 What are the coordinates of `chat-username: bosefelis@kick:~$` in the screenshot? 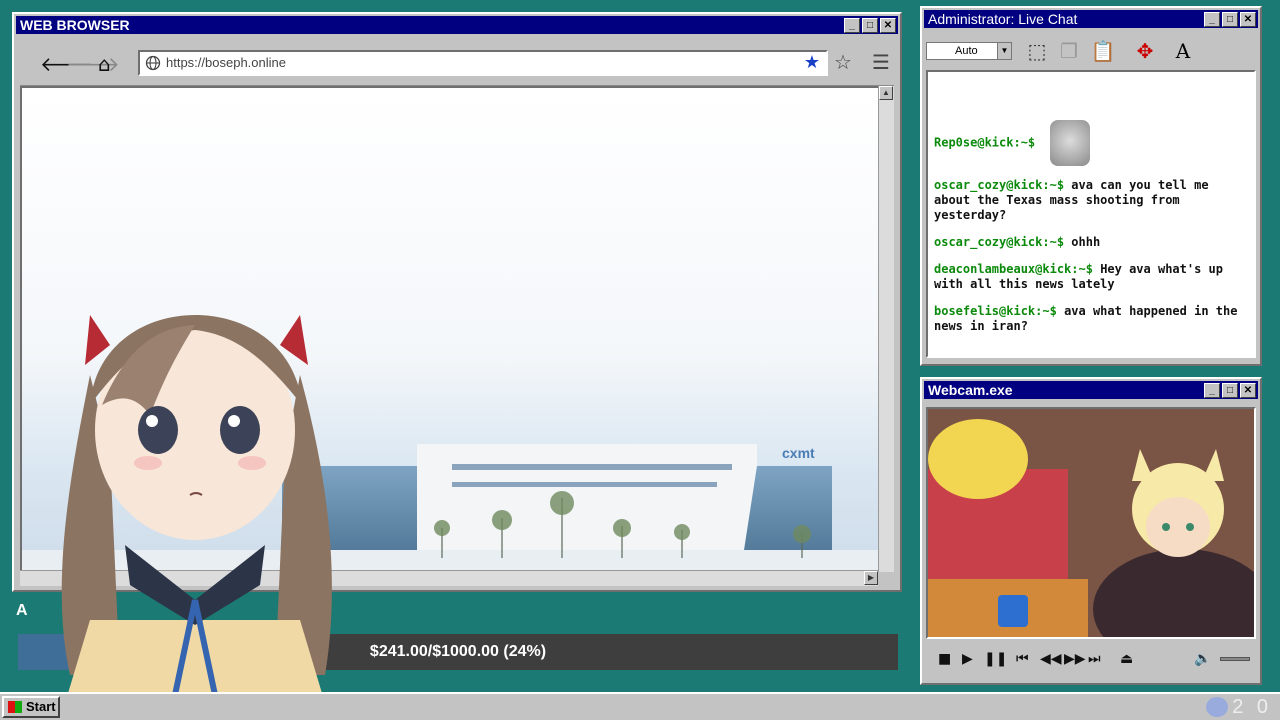 It's located at (995, 311).